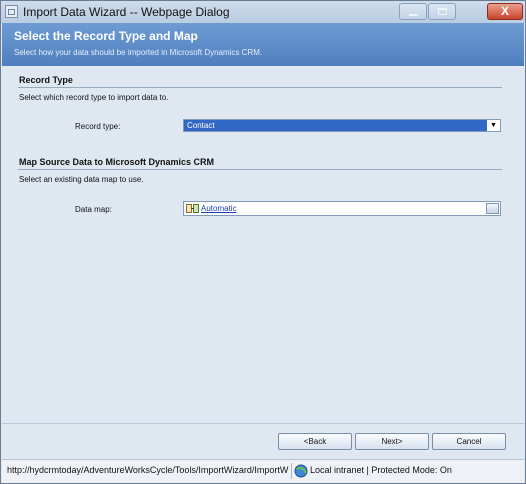 This screenshot has height=484, width=526. I want to click on status-separator, so click(291, 471).